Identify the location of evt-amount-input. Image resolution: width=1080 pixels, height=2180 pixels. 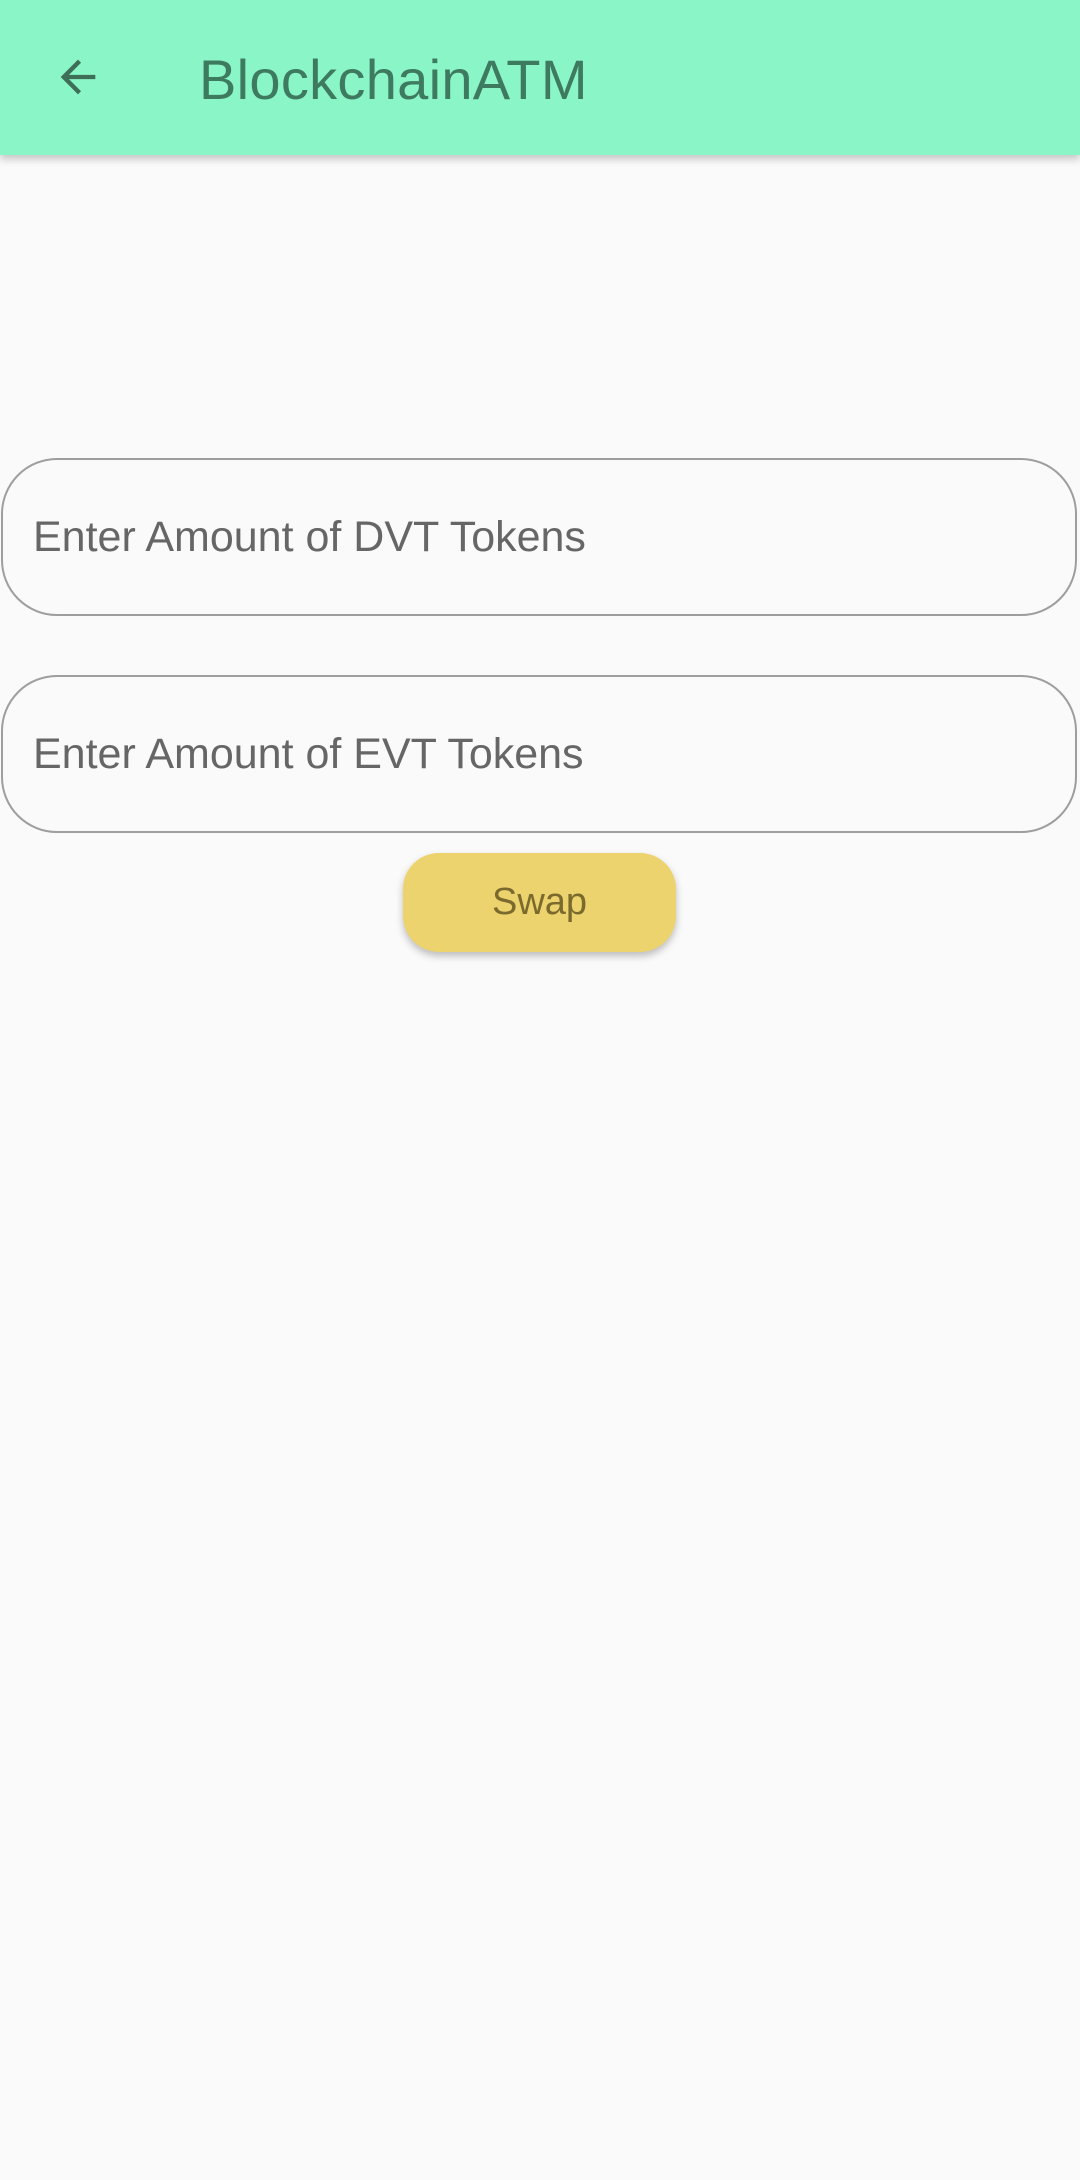
(538, 754).